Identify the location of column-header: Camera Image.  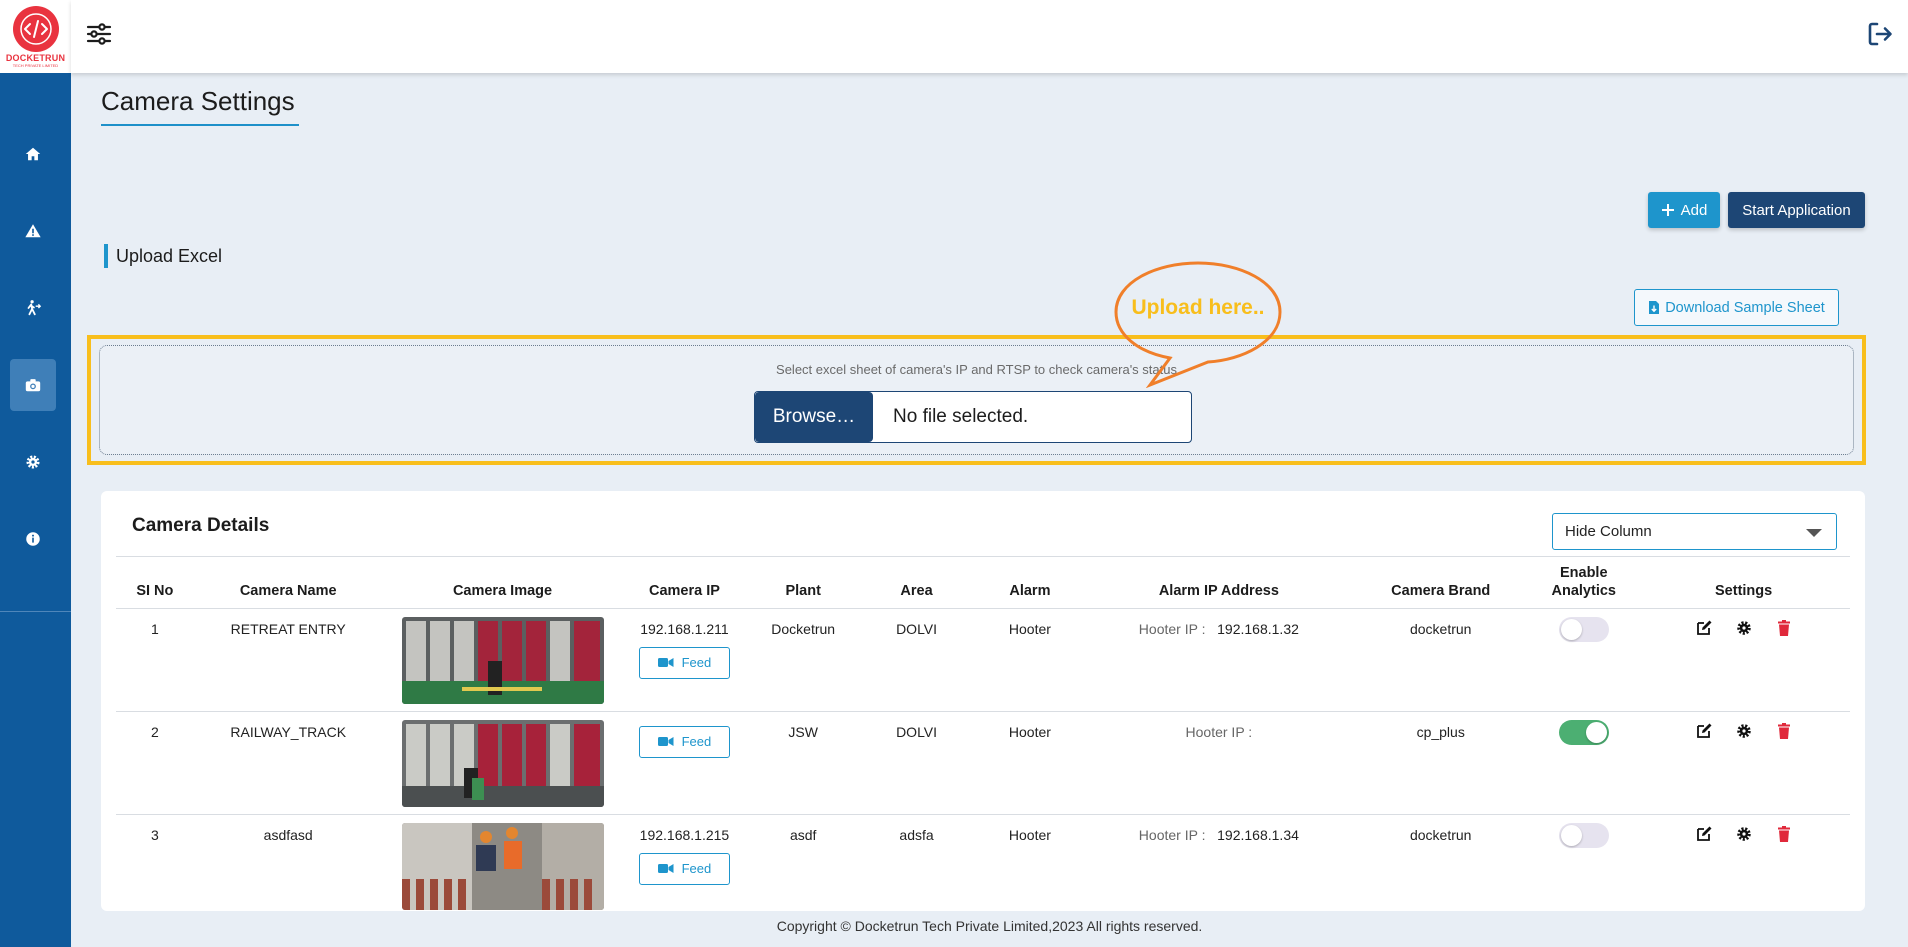
(502, 590).